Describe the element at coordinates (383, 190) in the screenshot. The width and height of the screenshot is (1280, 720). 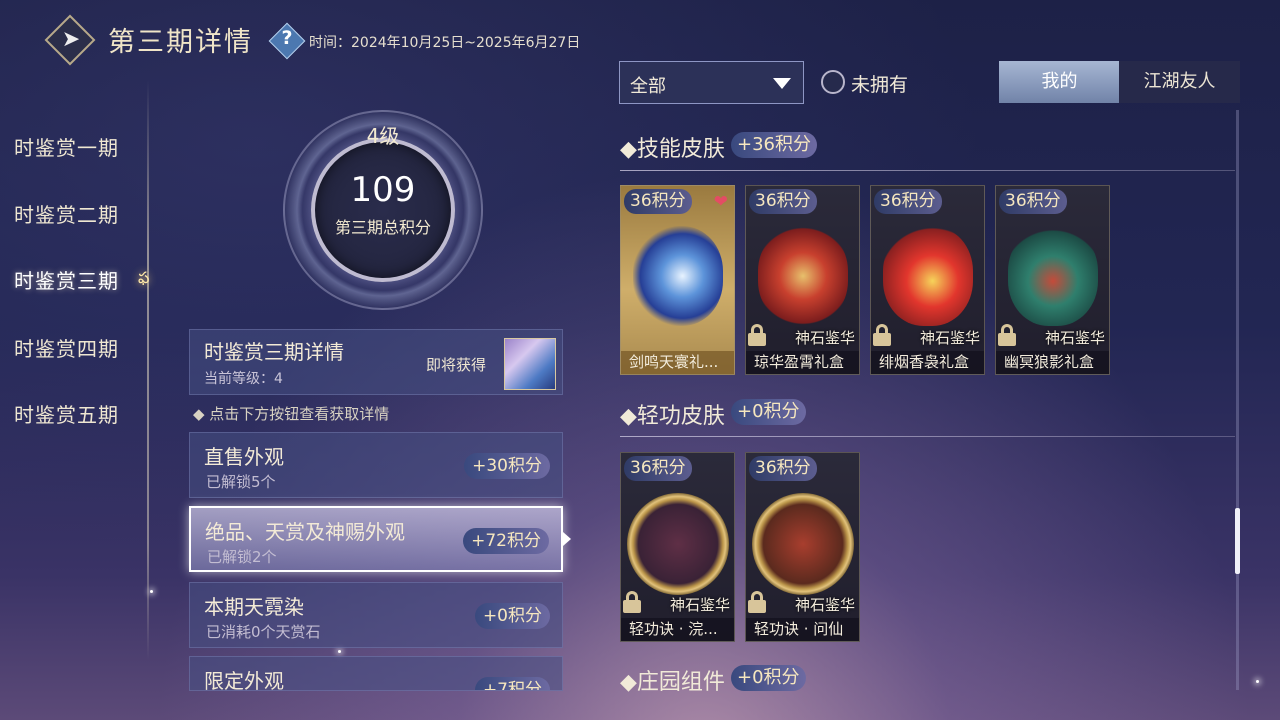
I see `total-score: 109` at that location.